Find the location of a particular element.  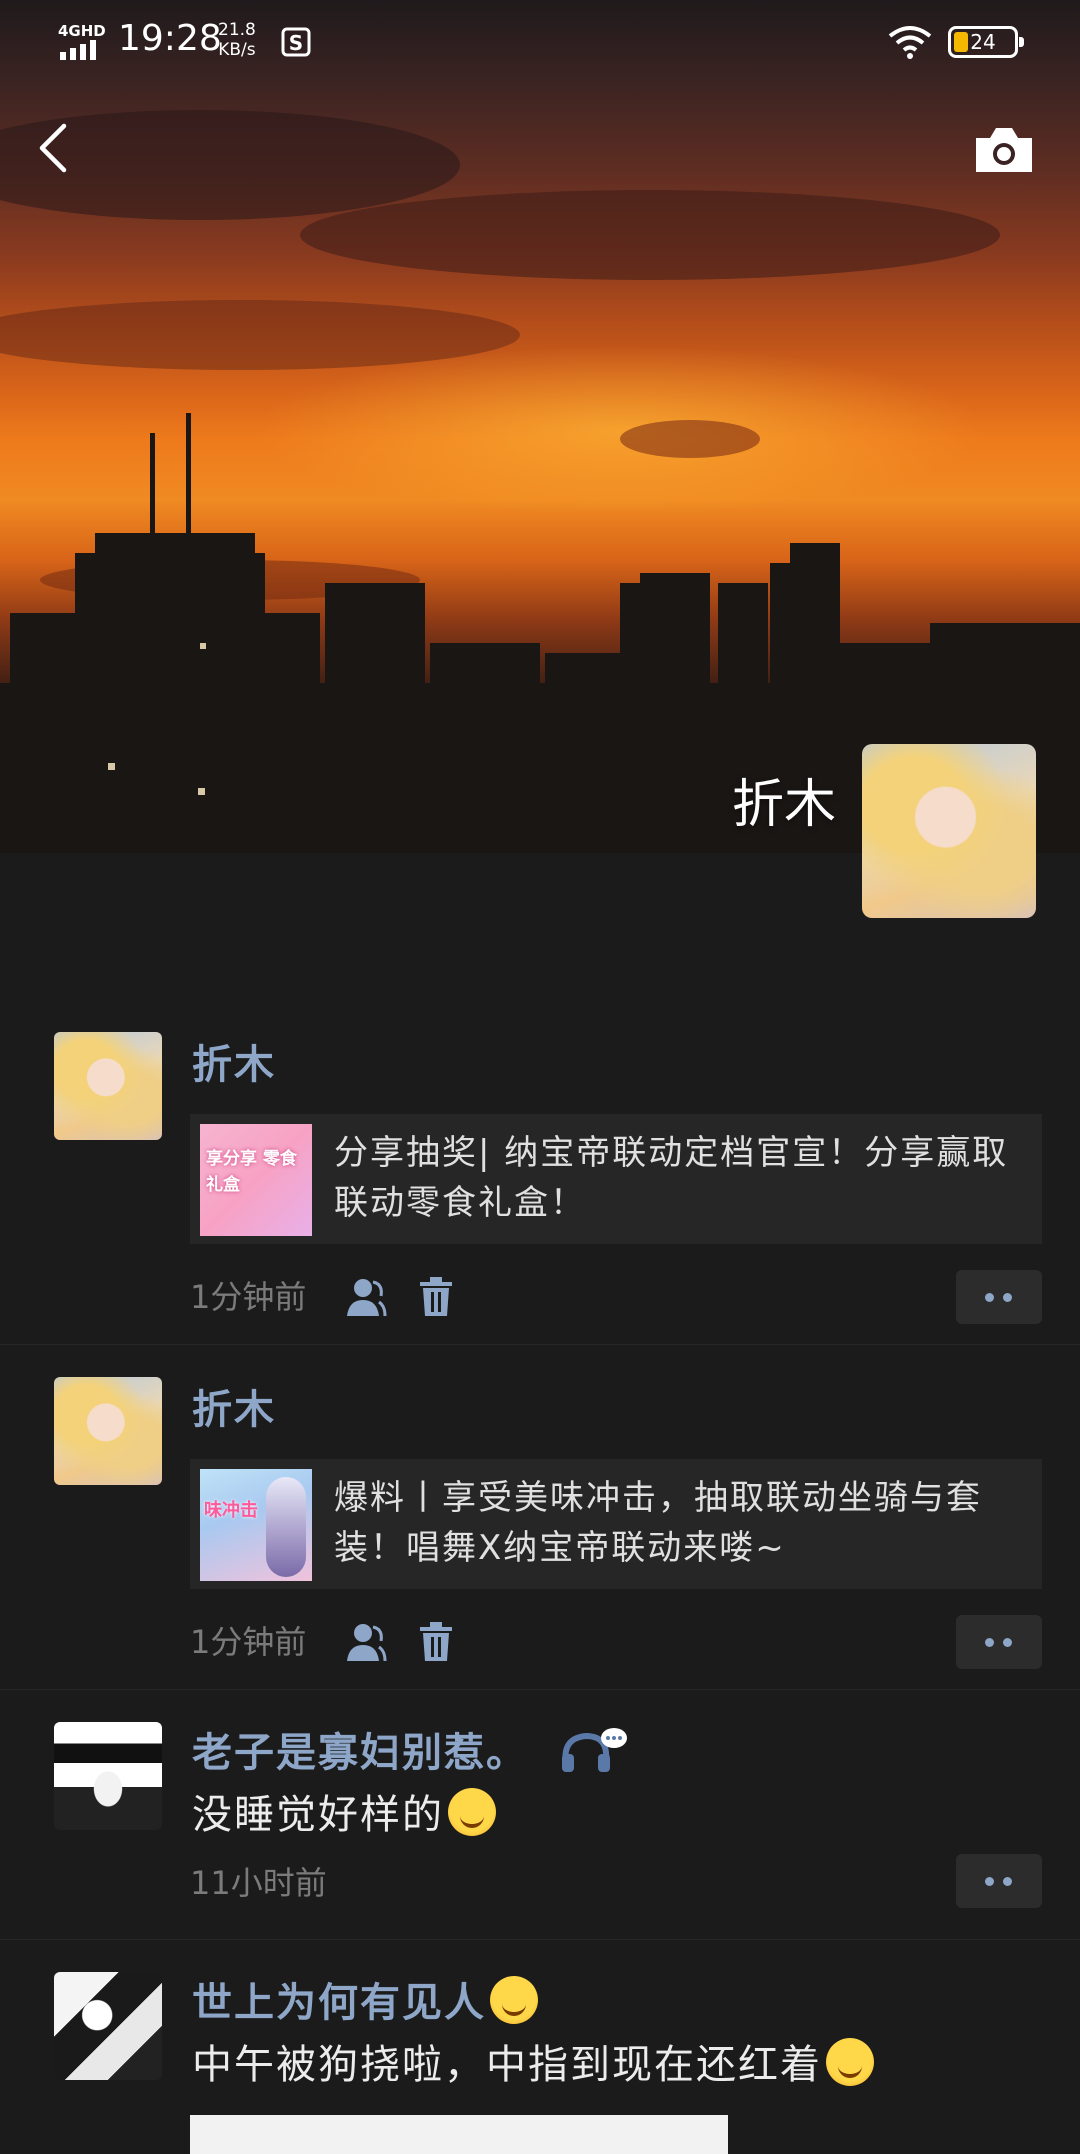

battery-icon: 24 is located at coordinates (986, 42).